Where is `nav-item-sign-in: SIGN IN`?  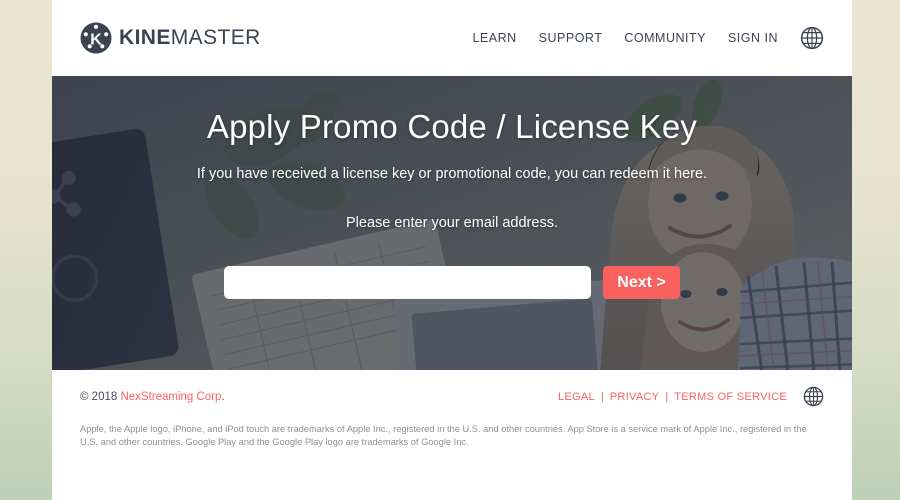 nav-item-sign-in: SIGN IN is located at coordinates (753, 38).